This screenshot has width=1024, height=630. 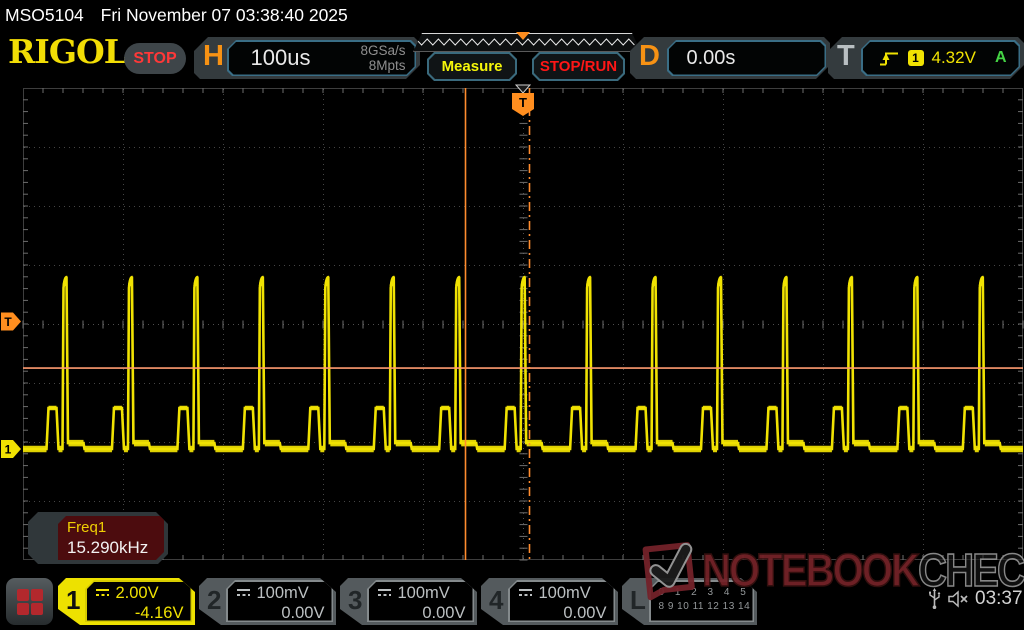 I want to click on measurement-value: 15.290kHz, so click(x=108, y=547).